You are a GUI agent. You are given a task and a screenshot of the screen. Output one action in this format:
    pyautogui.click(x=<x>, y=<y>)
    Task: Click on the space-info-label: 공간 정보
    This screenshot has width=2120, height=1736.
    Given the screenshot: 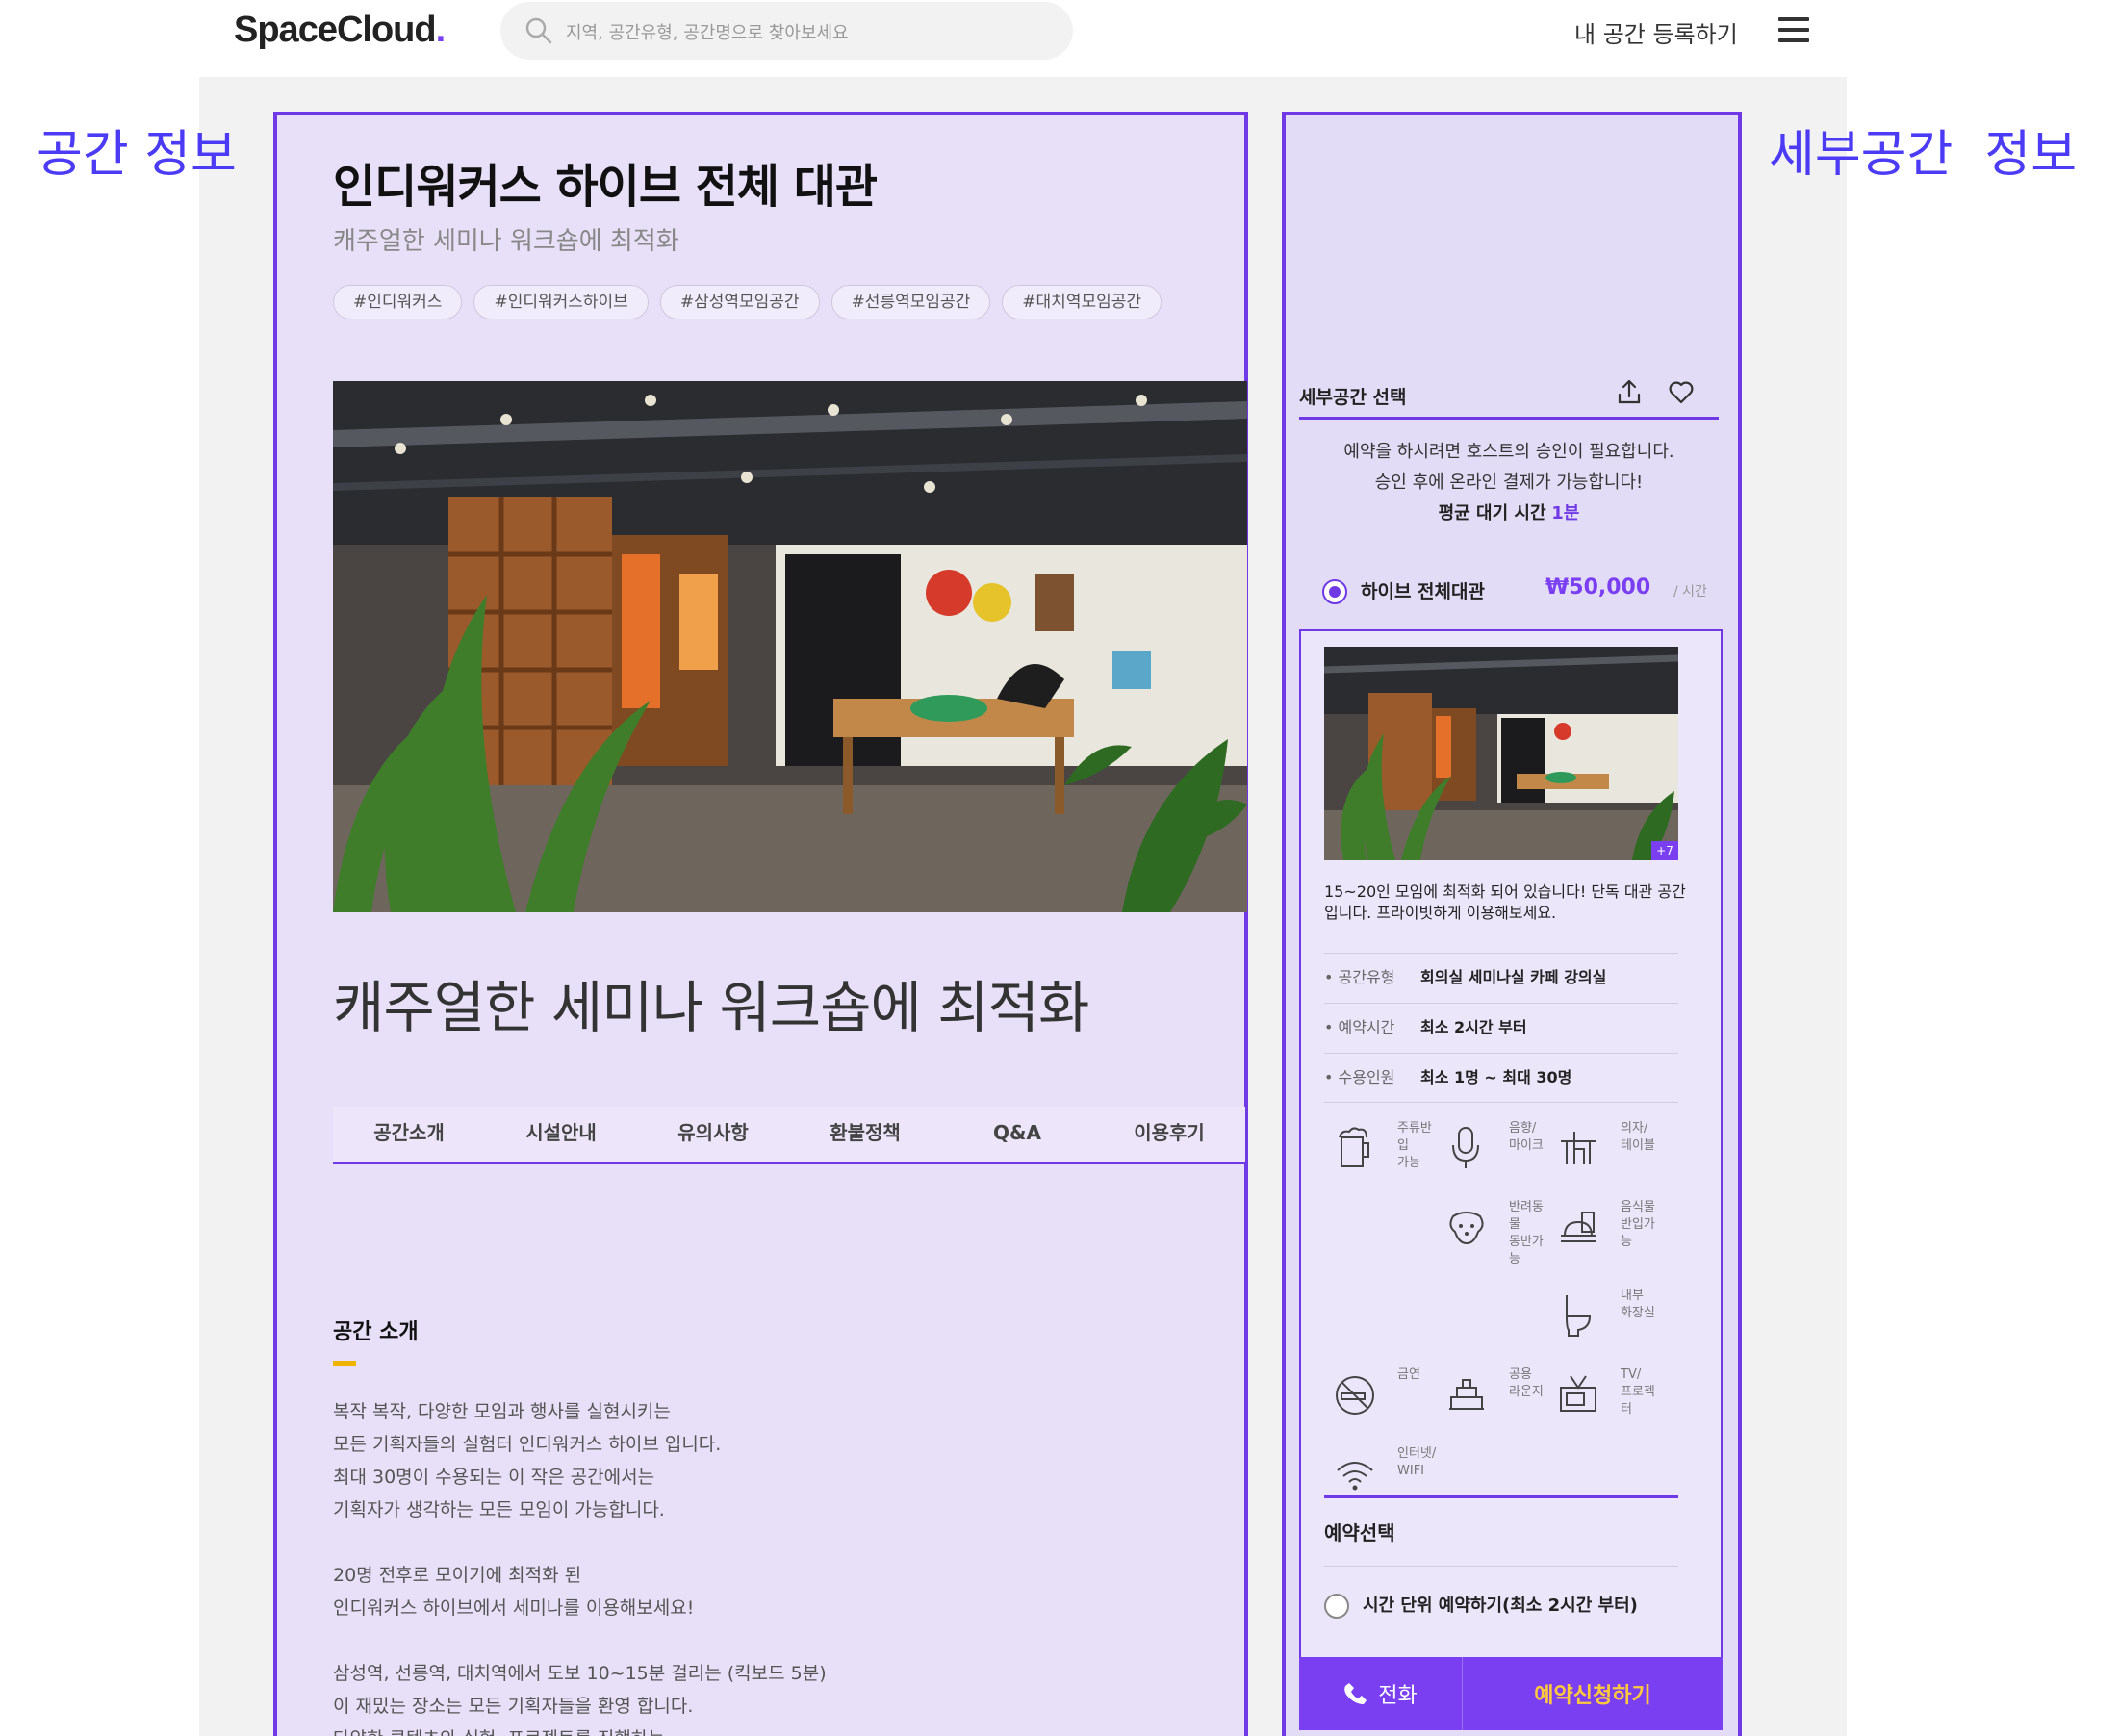 What is the action you would take?
    pyautogui.click(x=137, y=155)
    